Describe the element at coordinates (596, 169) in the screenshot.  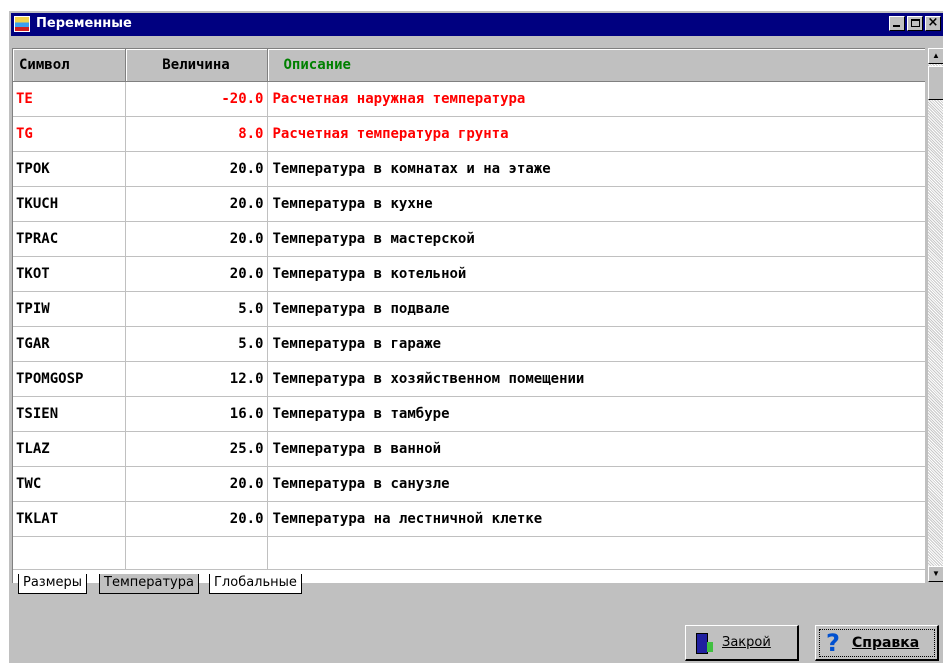
I see `cell-description: Температура в комнатах и на этаже` at that location.